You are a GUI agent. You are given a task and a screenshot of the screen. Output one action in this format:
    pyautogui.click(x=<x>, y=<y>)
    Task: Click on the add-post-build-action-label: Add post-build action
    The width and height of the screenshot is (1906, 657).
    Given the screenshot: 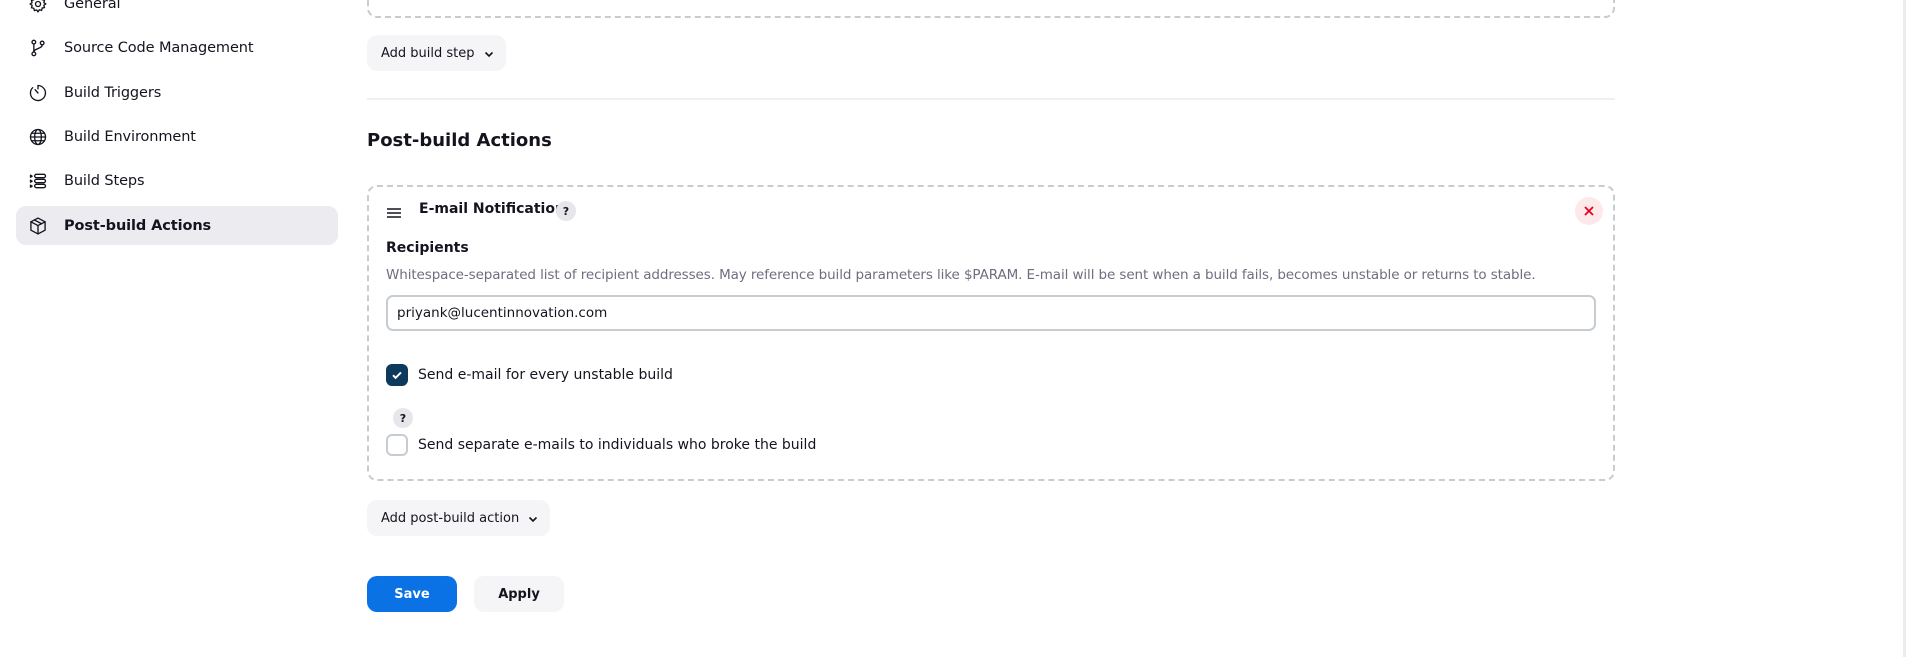 What is the action you would take?
    pyautogui.click(x=450, y=518)
    